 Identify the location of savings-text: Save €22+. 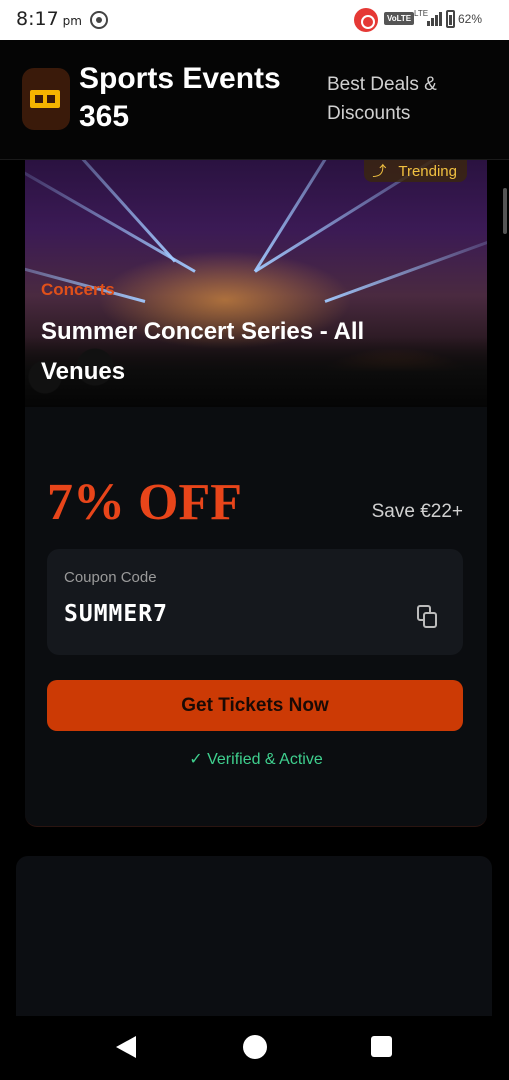
(417, 511).